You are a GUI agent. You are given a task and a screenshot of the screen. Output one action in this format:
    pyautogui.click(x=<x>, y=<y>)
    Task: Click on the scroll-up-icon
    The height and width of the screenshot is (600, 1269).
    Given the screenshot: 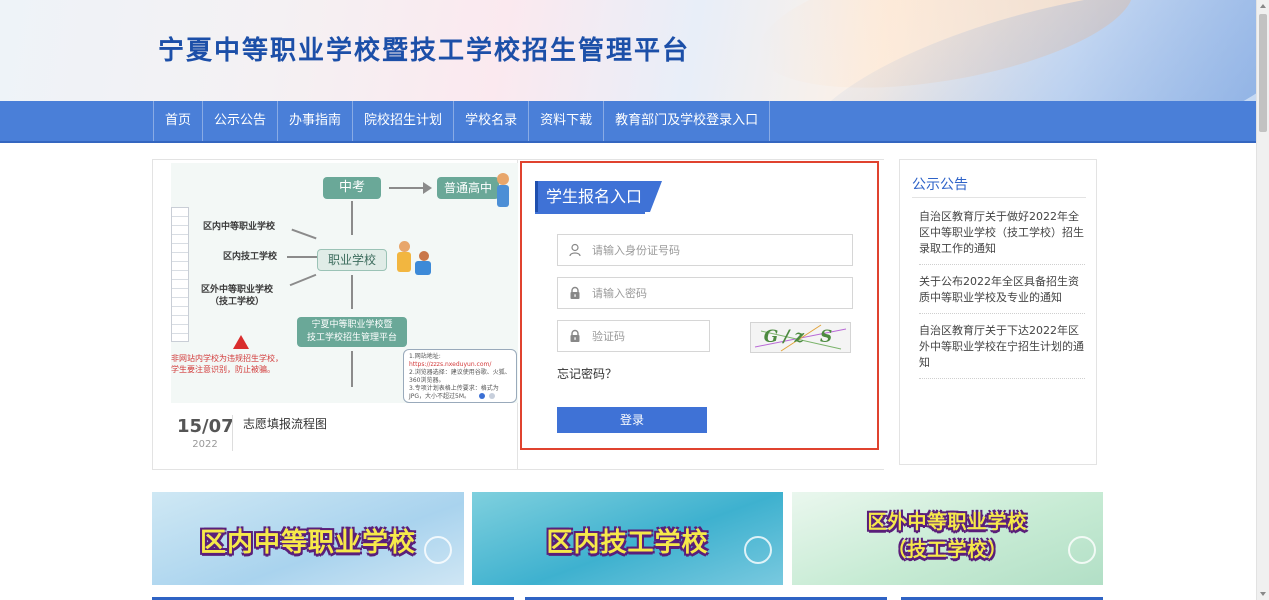 What is the action you would take?
    pyautogui.click(x=1263, y=6)
    